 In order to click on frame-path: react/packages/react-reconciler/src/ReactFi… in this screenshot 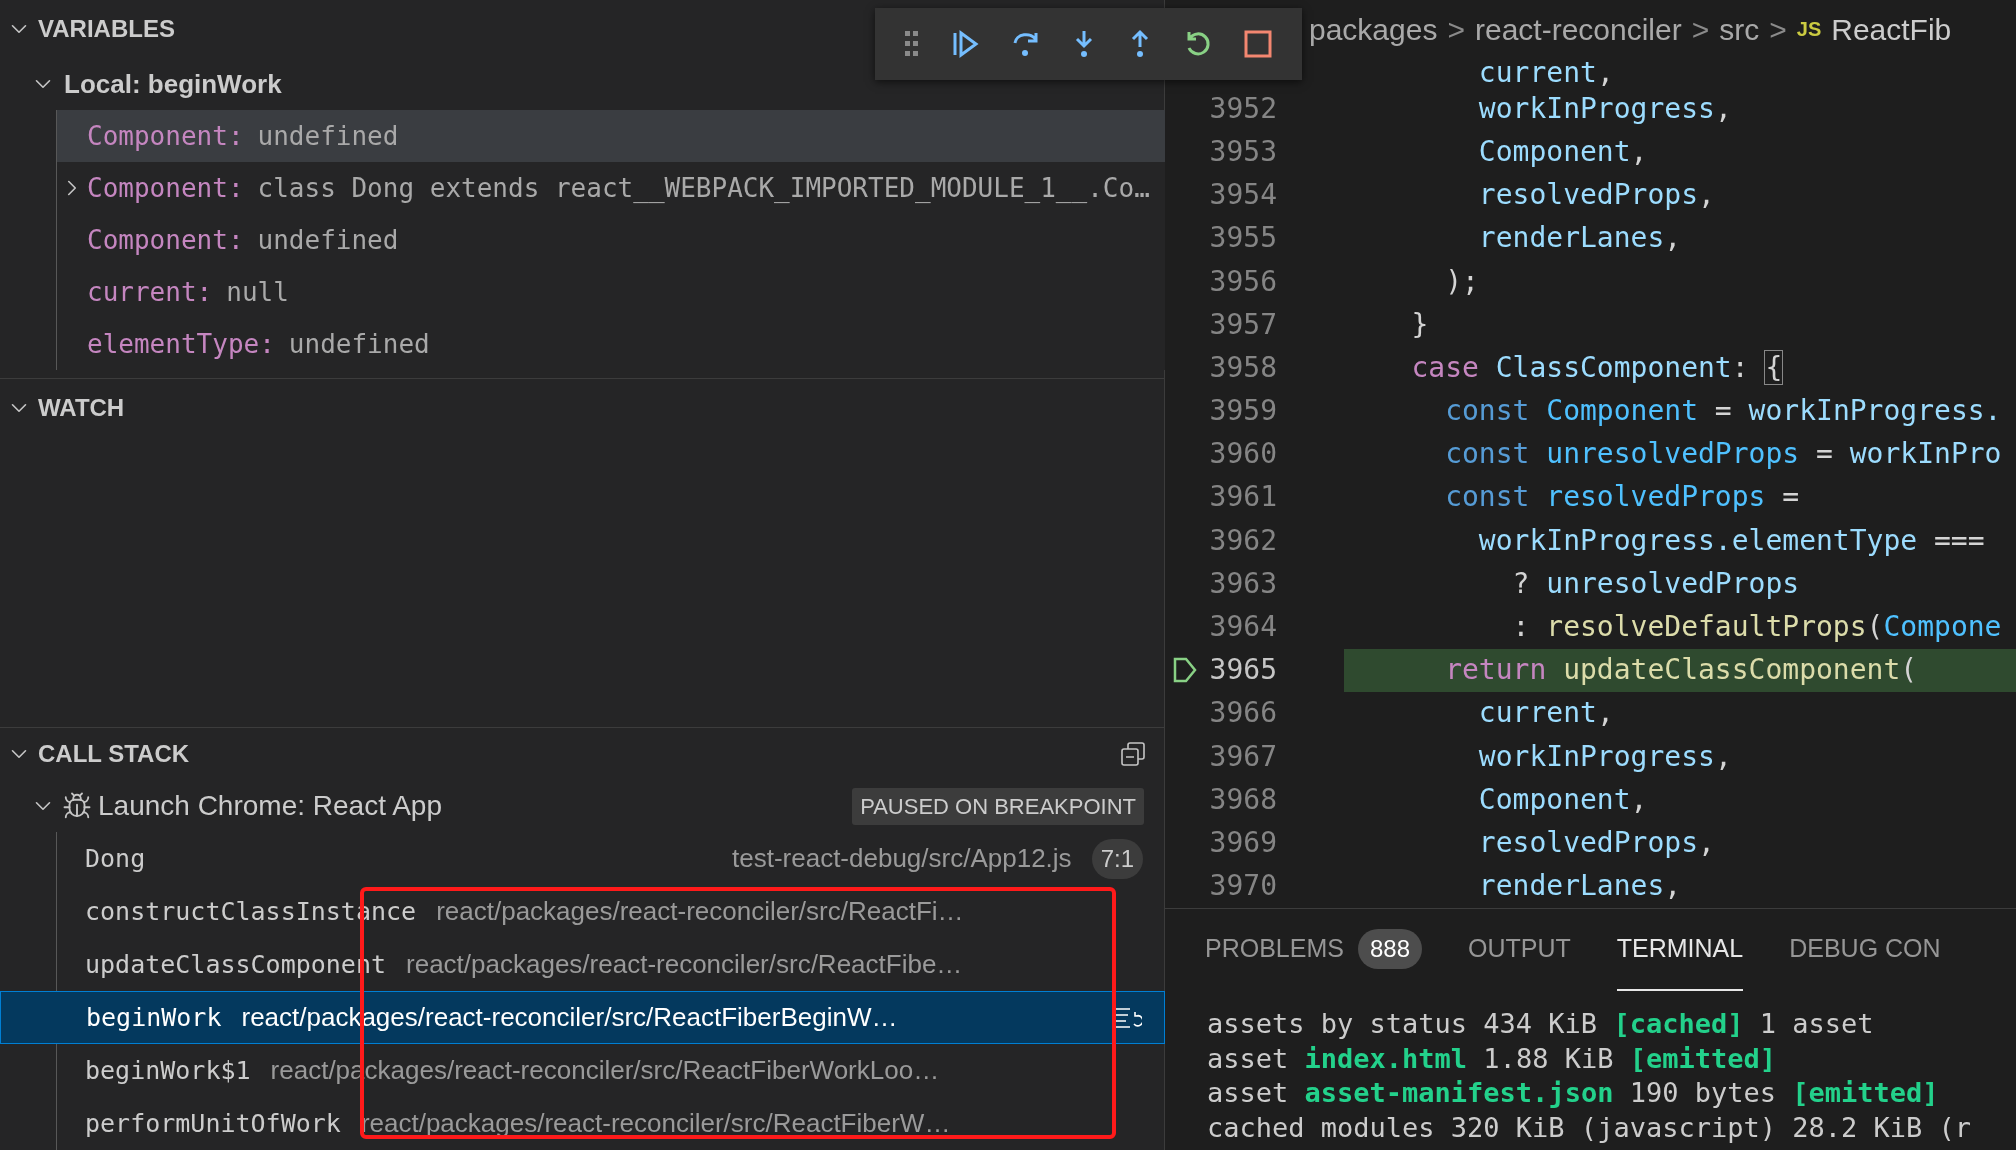, I will do `click(700, 911)`.